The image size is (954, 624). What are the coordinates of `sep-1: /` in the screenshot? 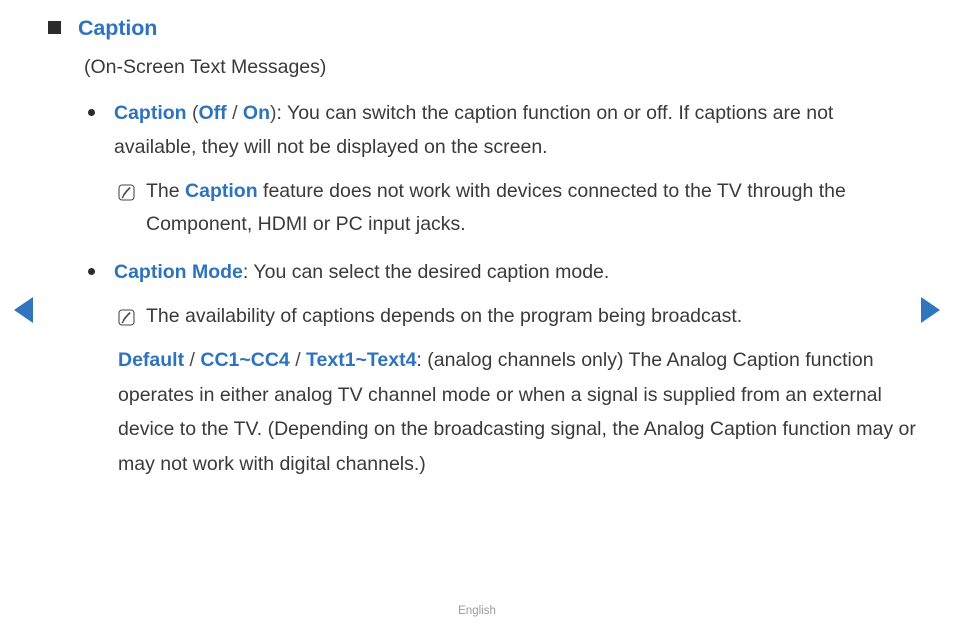 It's located at (192, 360).